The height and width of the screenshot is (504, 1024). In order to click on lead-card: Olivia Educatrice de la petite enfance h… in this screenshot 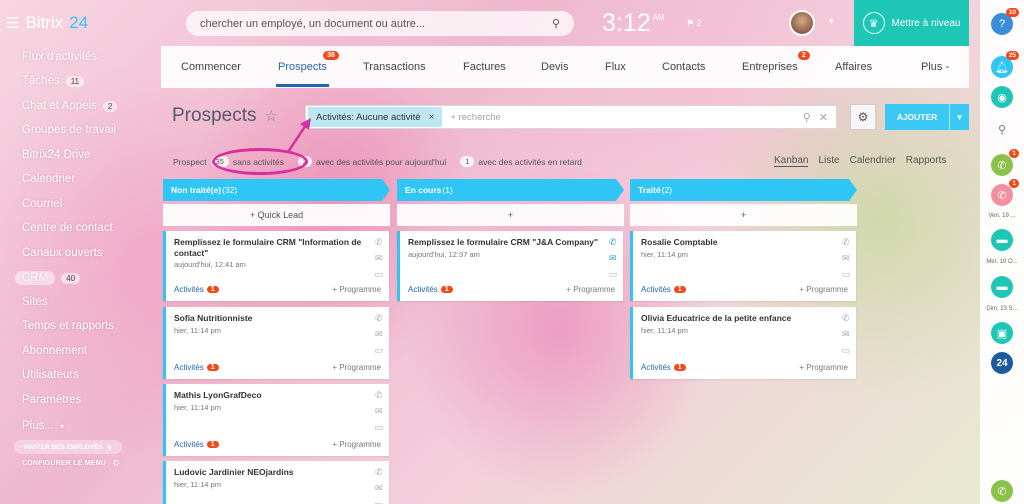, I will do `click(743, 343)`.